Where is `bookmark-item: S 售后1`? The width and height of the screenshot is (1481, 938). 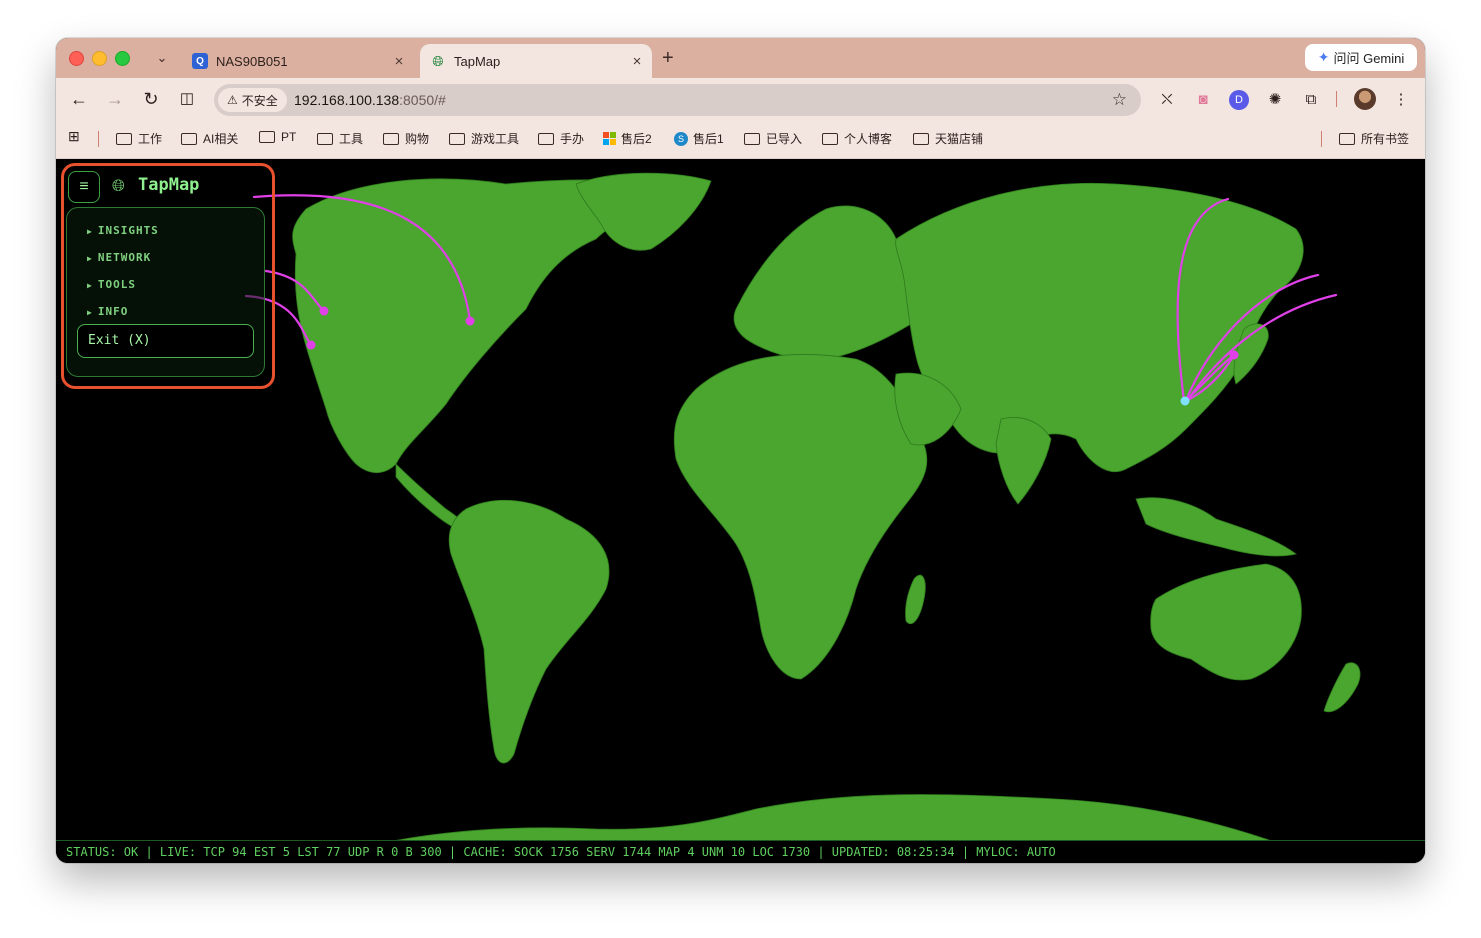 bookmark-item: S 售后1 is located at coordinates (699, 138).